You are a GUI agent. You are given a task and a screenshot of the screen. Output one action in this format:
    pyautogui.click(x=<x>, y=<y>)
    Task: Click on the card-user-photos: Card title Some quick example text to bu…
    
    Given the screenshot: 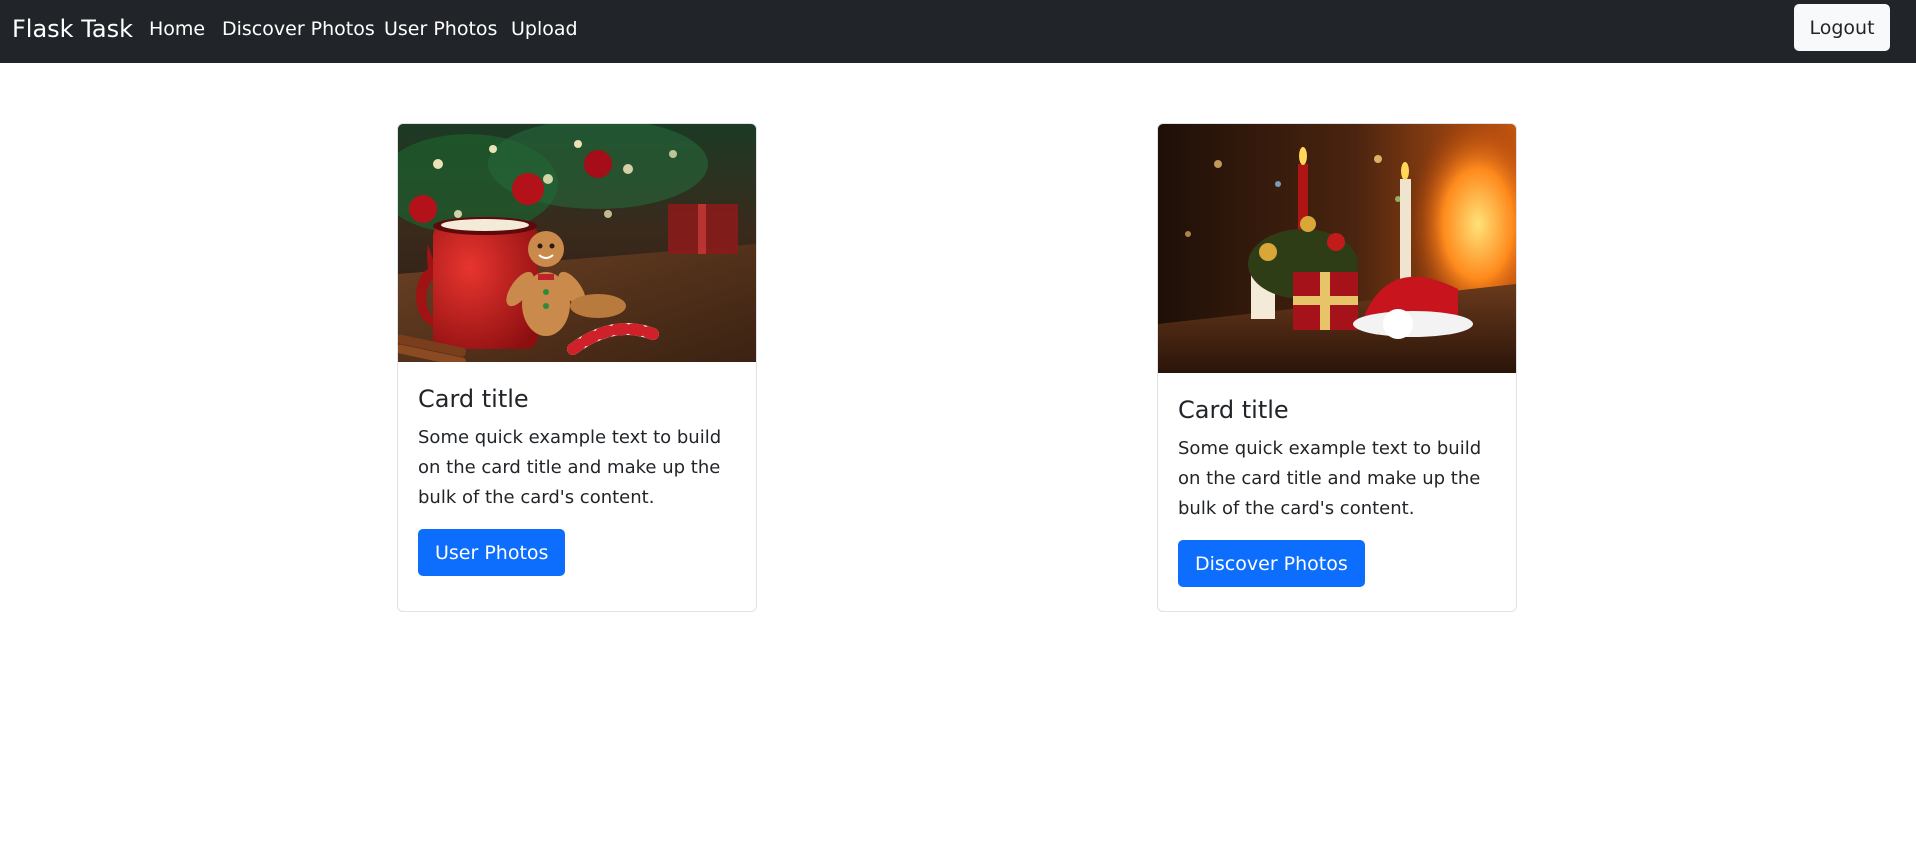 What is the action you would take?
    pyautogui.click(x=577, y=367)
    